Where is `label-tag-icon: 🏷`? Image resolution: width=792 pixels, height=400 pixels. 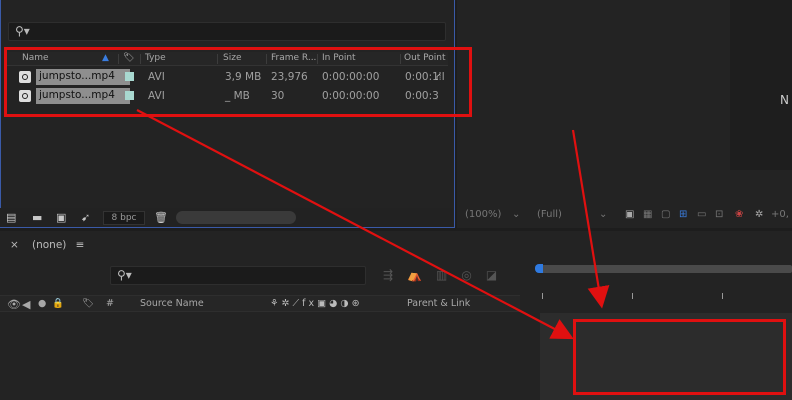
label-tag-icon: 🏷 is located at coordinates (88, 303).